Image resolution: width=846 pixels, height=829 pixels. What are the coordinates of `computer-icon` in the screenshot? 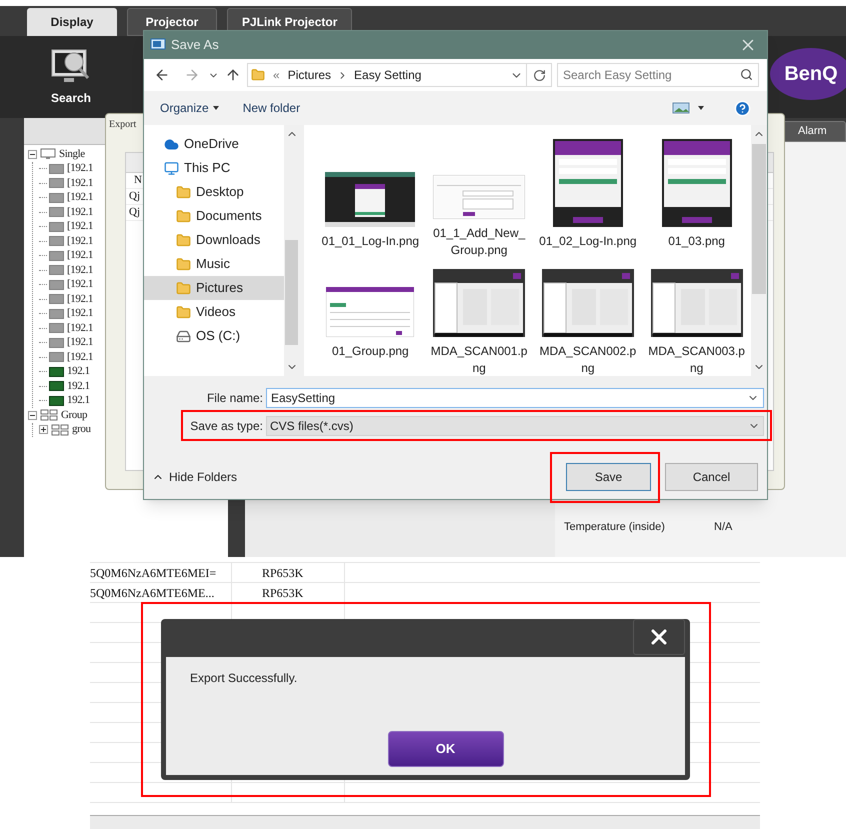 It's located at (171, 168).